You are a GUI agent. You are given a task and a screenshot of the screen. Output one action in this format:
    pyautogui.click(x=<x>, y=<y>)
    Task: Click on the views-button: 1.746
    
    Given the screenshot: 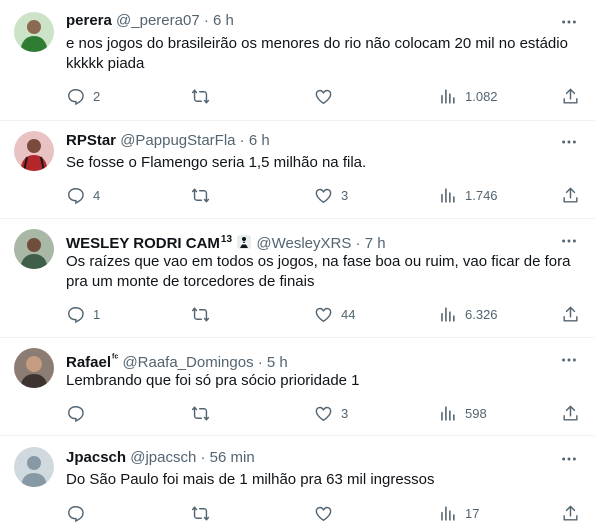 What is the action you would take?
    pyautogui.click(x=468, y=195)
    